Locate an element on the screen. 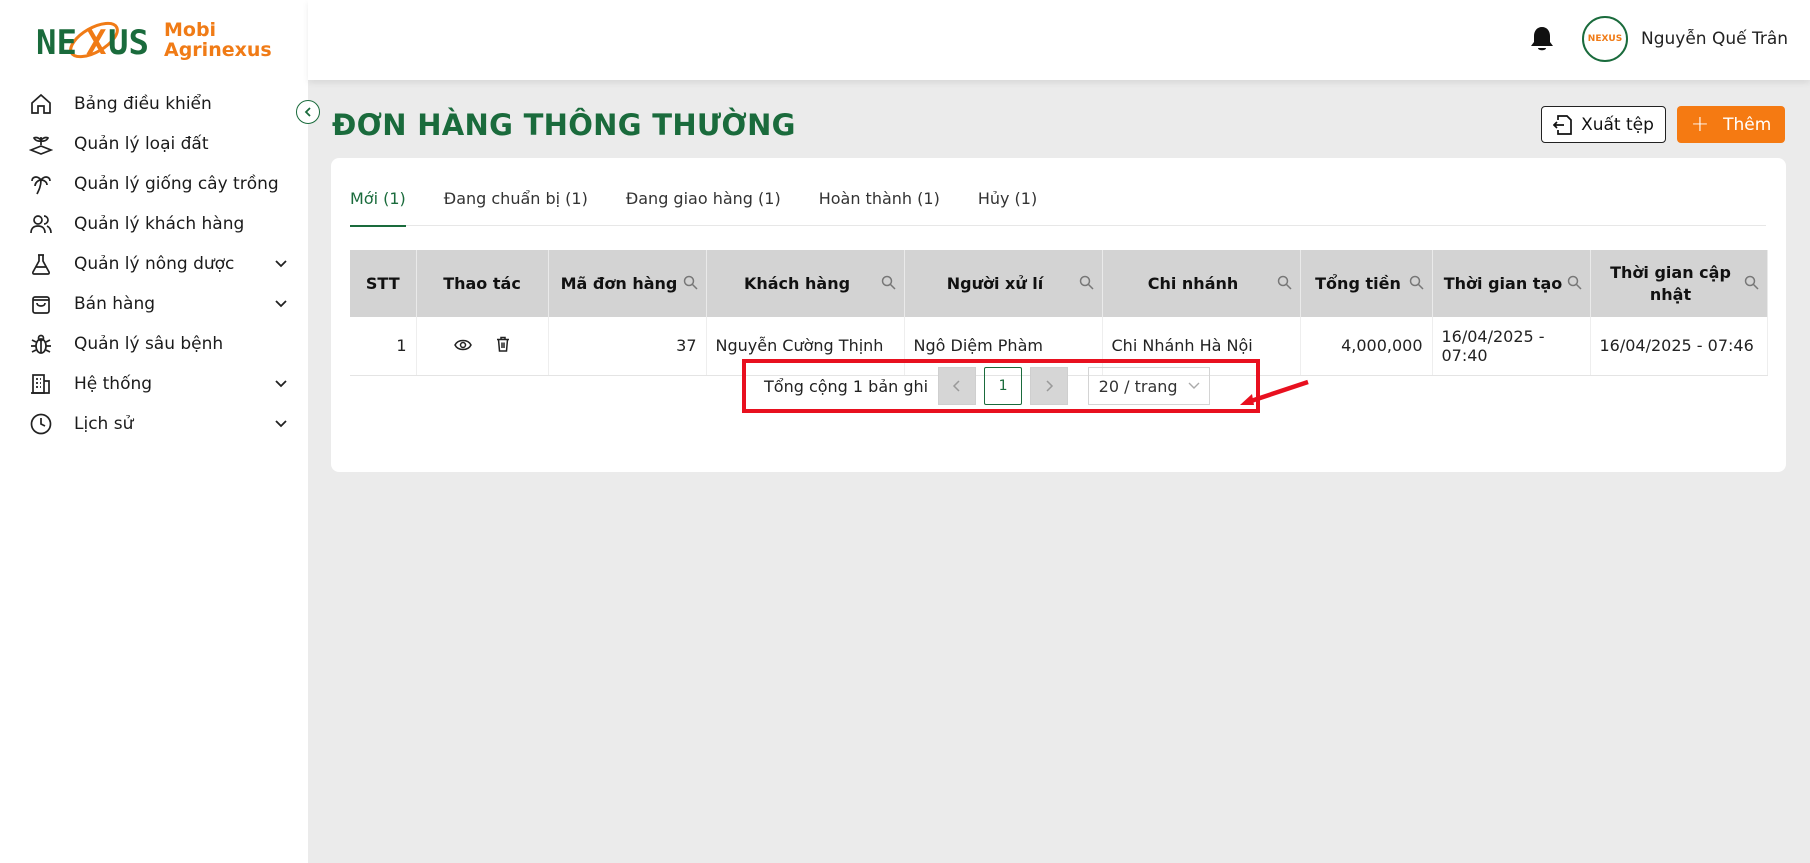 The height and width of the screenshot is (863, 1810). tab-completed: Hoàn thành (1) is located at coordinates (879, 205).